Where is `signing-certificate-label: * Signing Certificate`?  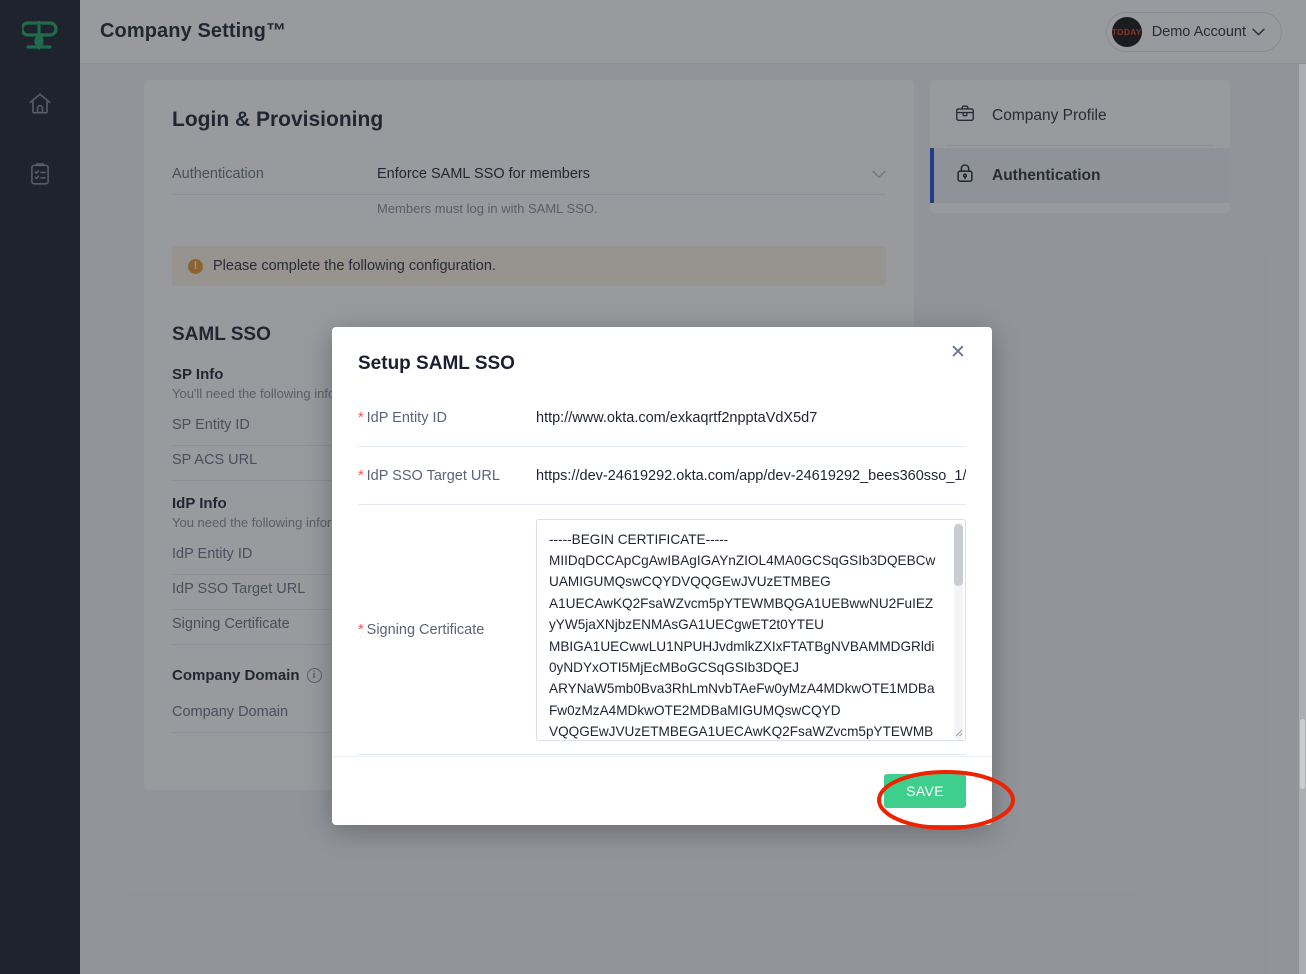 signing-certificate-label: * Signing Certificate is located at coordinates (447, 630).